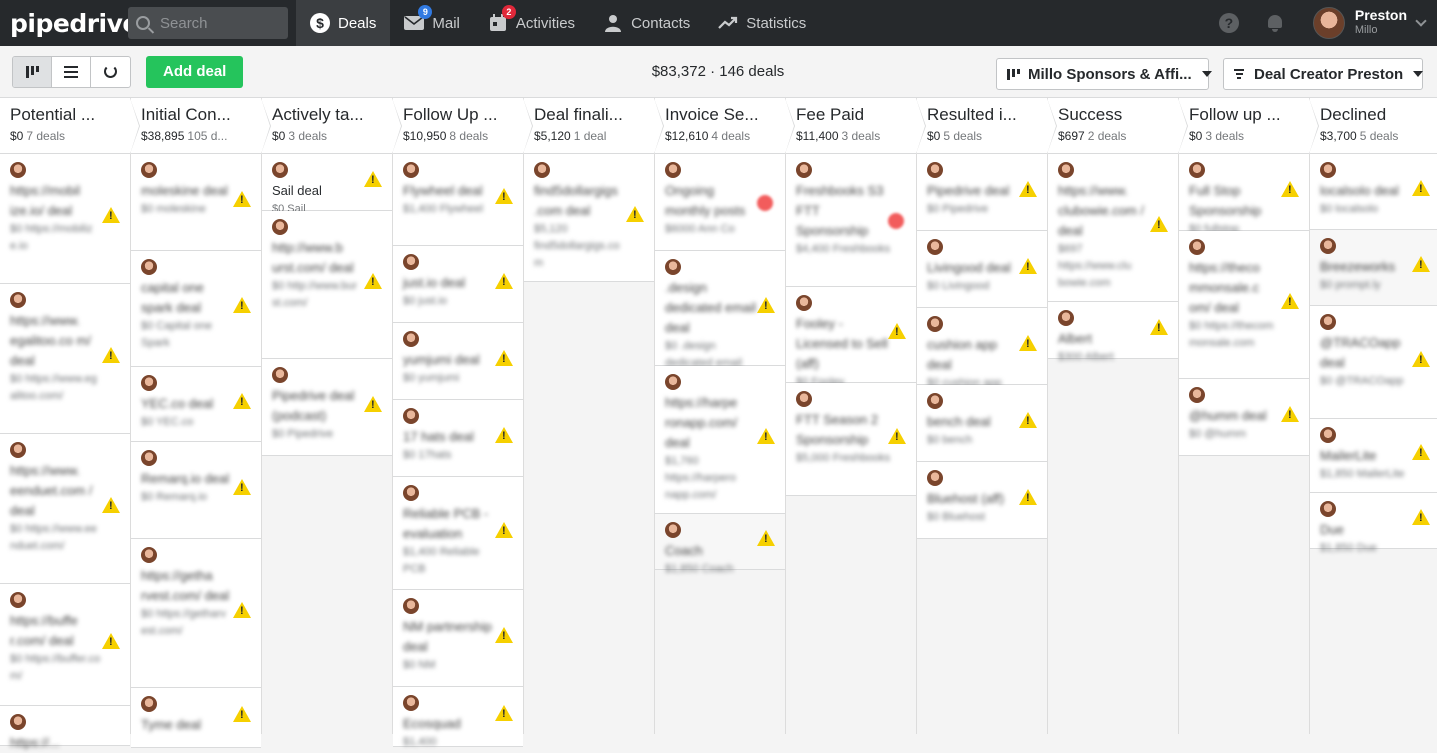  Describe the element at coordinates (720, 202) in the screenshot. I see `deal-card: Ongoing monthly posts $6000 Ann Co` at that location.